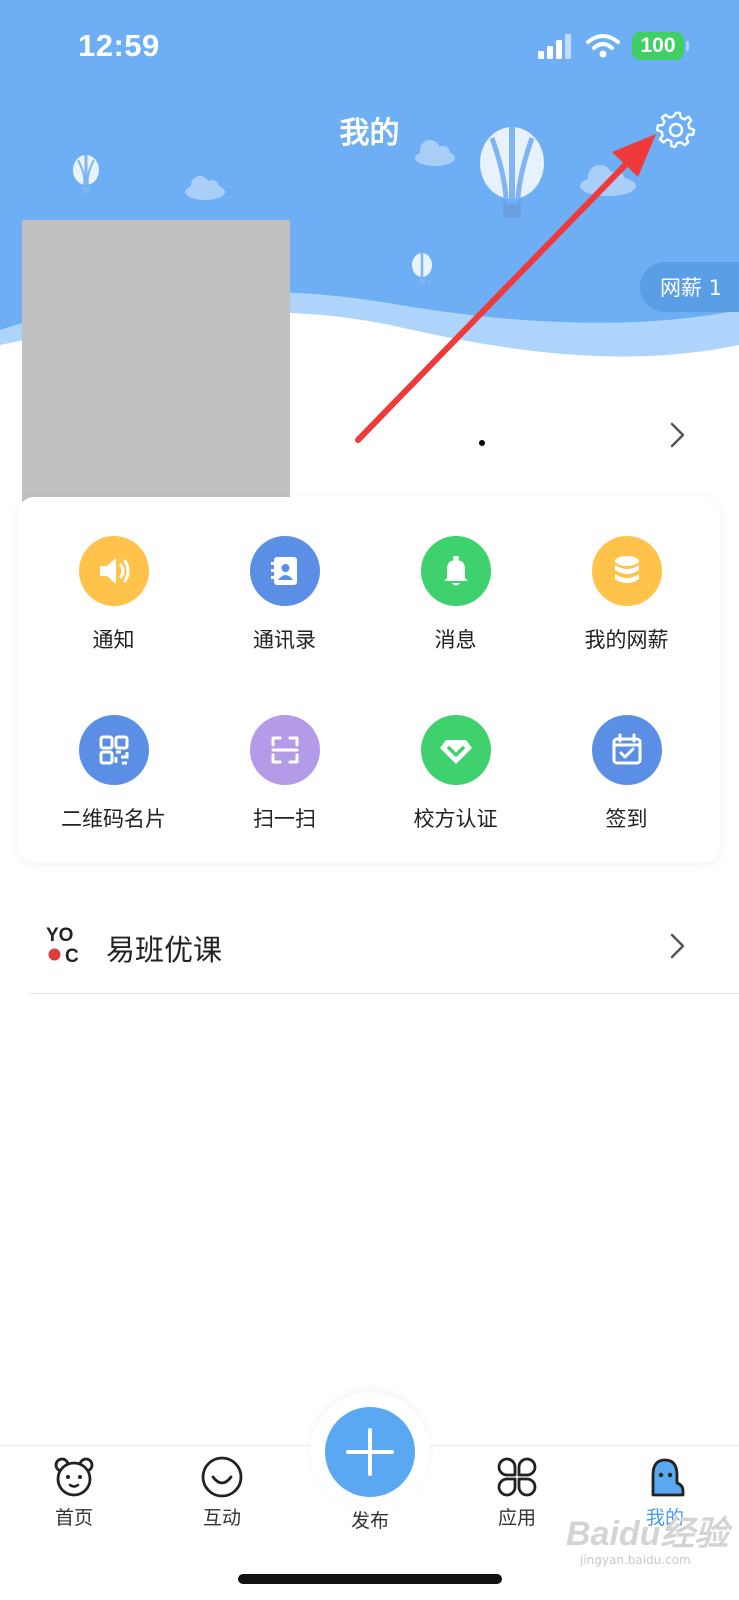 This screenshot has height=1600, width=739. Describe the element at coordinates (284, 640) in the screenshot. I see `menu-label: 通讯录` at that location.